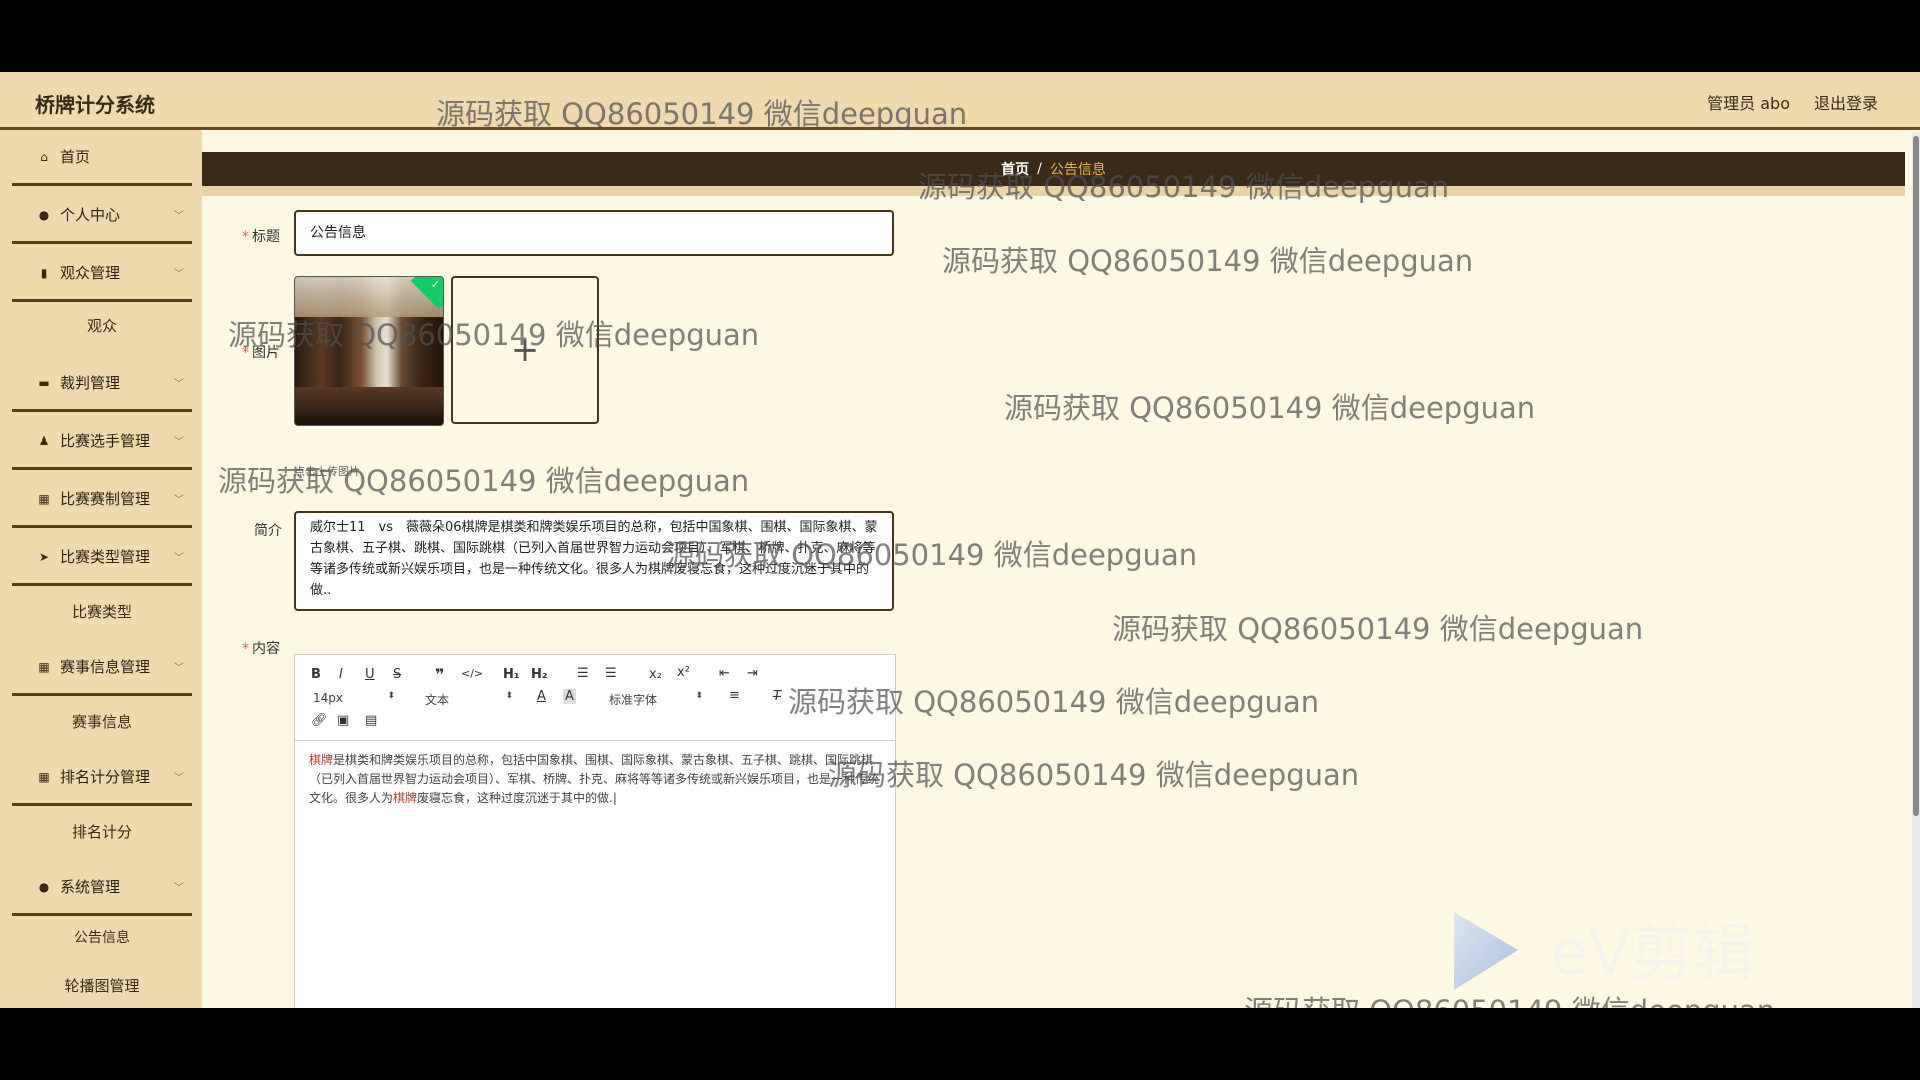 The height and width of the screenshot is (1080, 1920). I want to click on upload-hint: 点击上传图片, so click(327, 471).